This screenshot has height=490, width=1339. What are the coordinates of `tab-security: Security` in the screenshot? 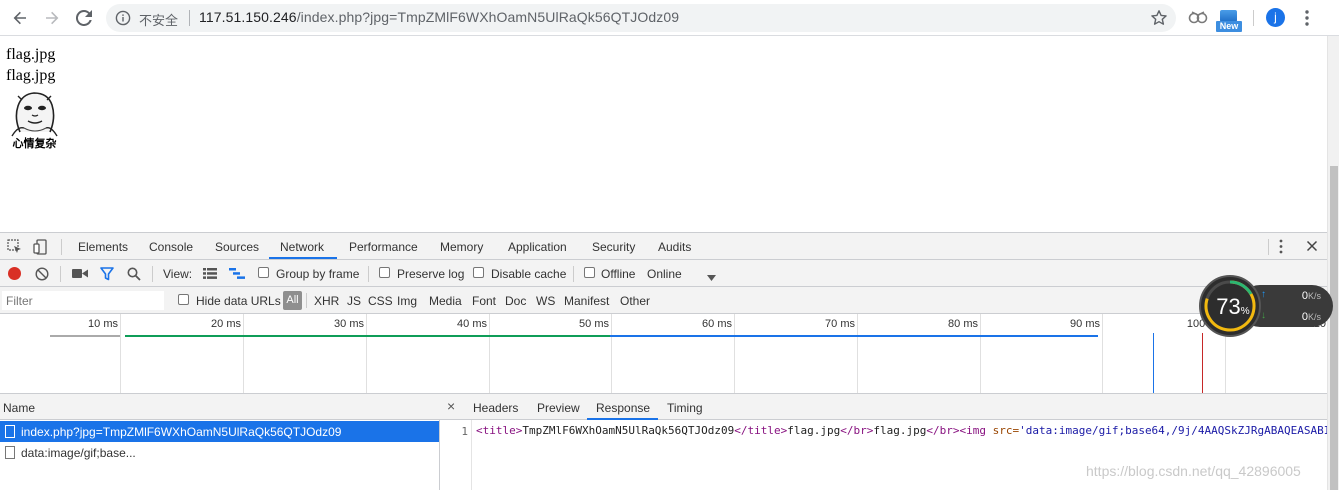 It's located at (613, 247).